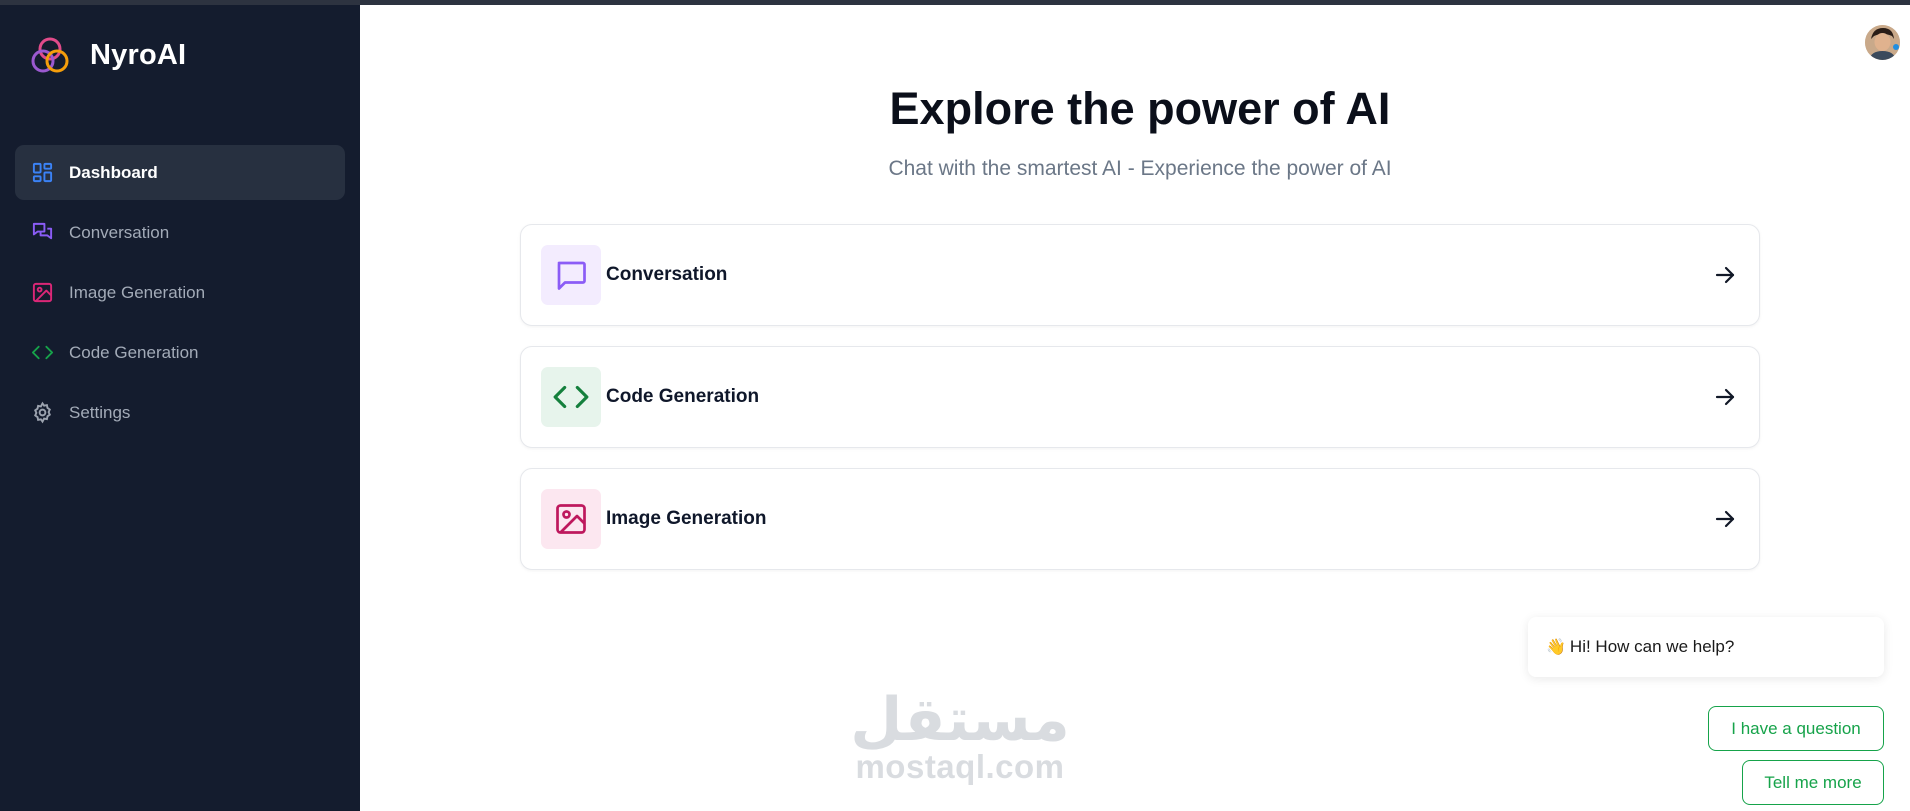  What do you see at coordinates (134, 352) in the screenshot?
I see `sidebar-item-label: Code Generation` at bounding box center [134, 352].